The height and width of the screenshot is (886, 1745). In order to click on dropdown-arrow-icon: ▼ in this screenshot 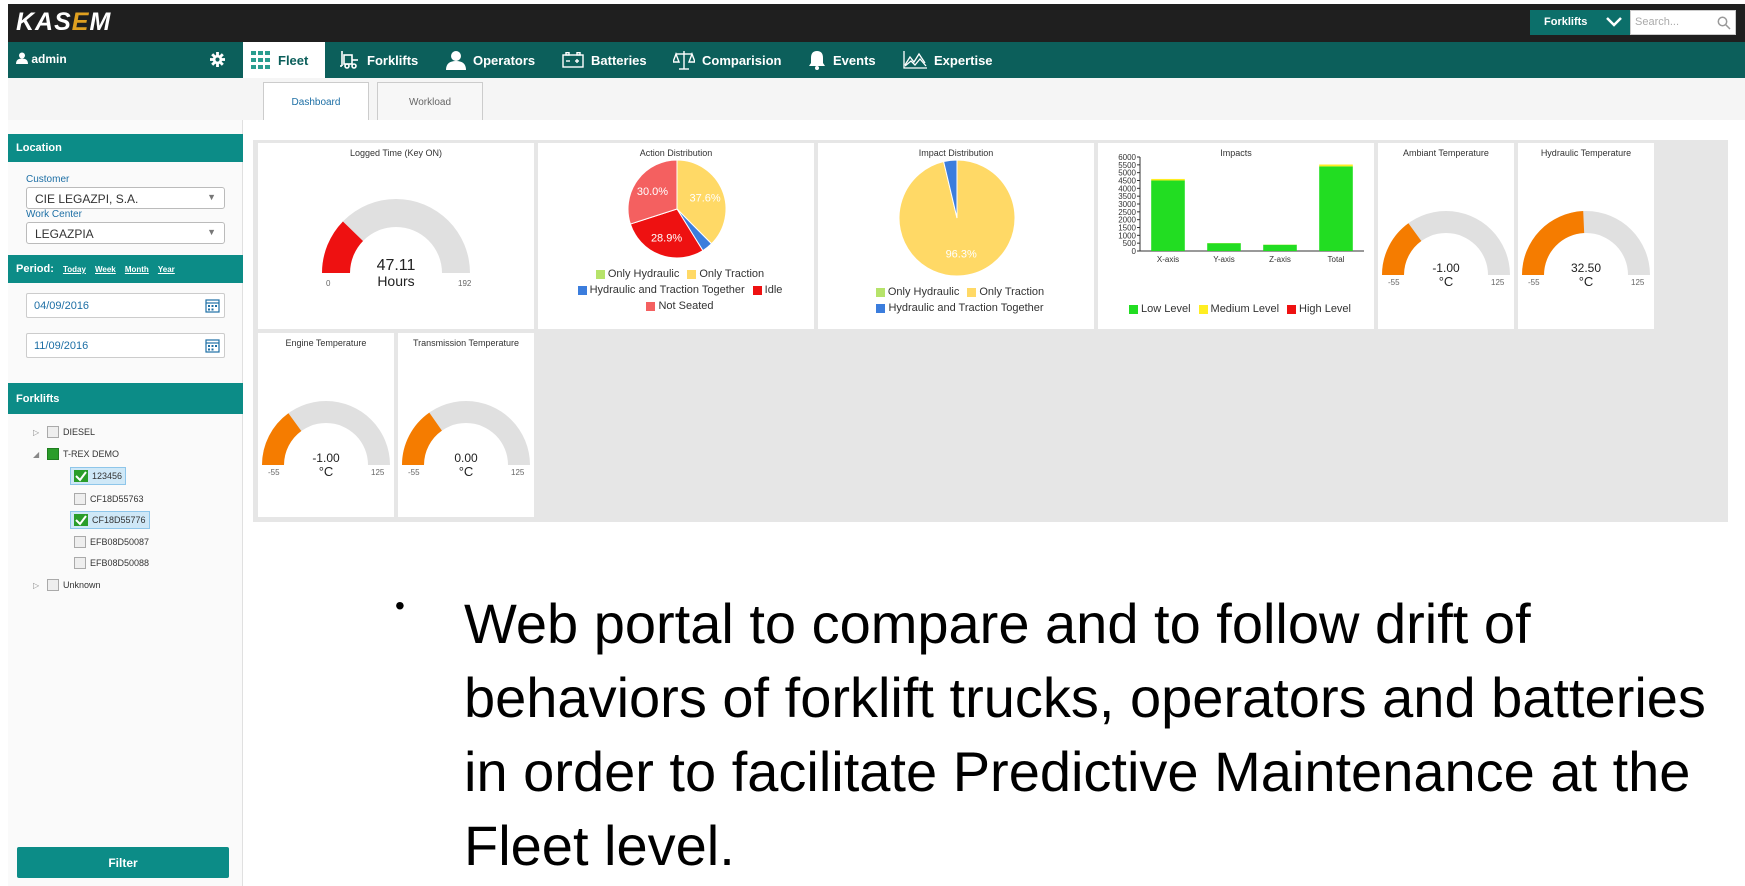, I will do `click(211, 197)`.